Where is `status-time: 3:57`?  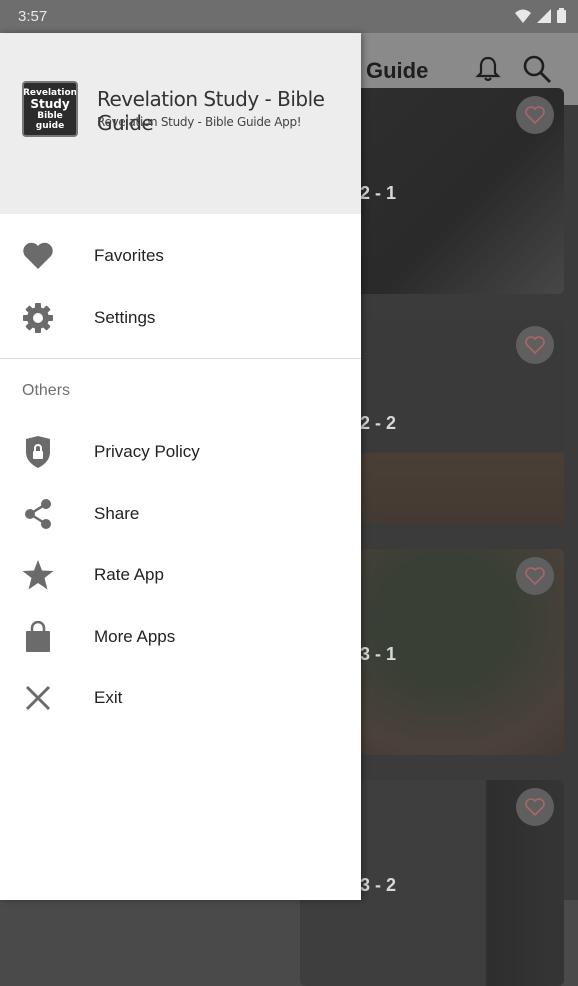
status-time: 3:57 is located at coordinates (33, 16).